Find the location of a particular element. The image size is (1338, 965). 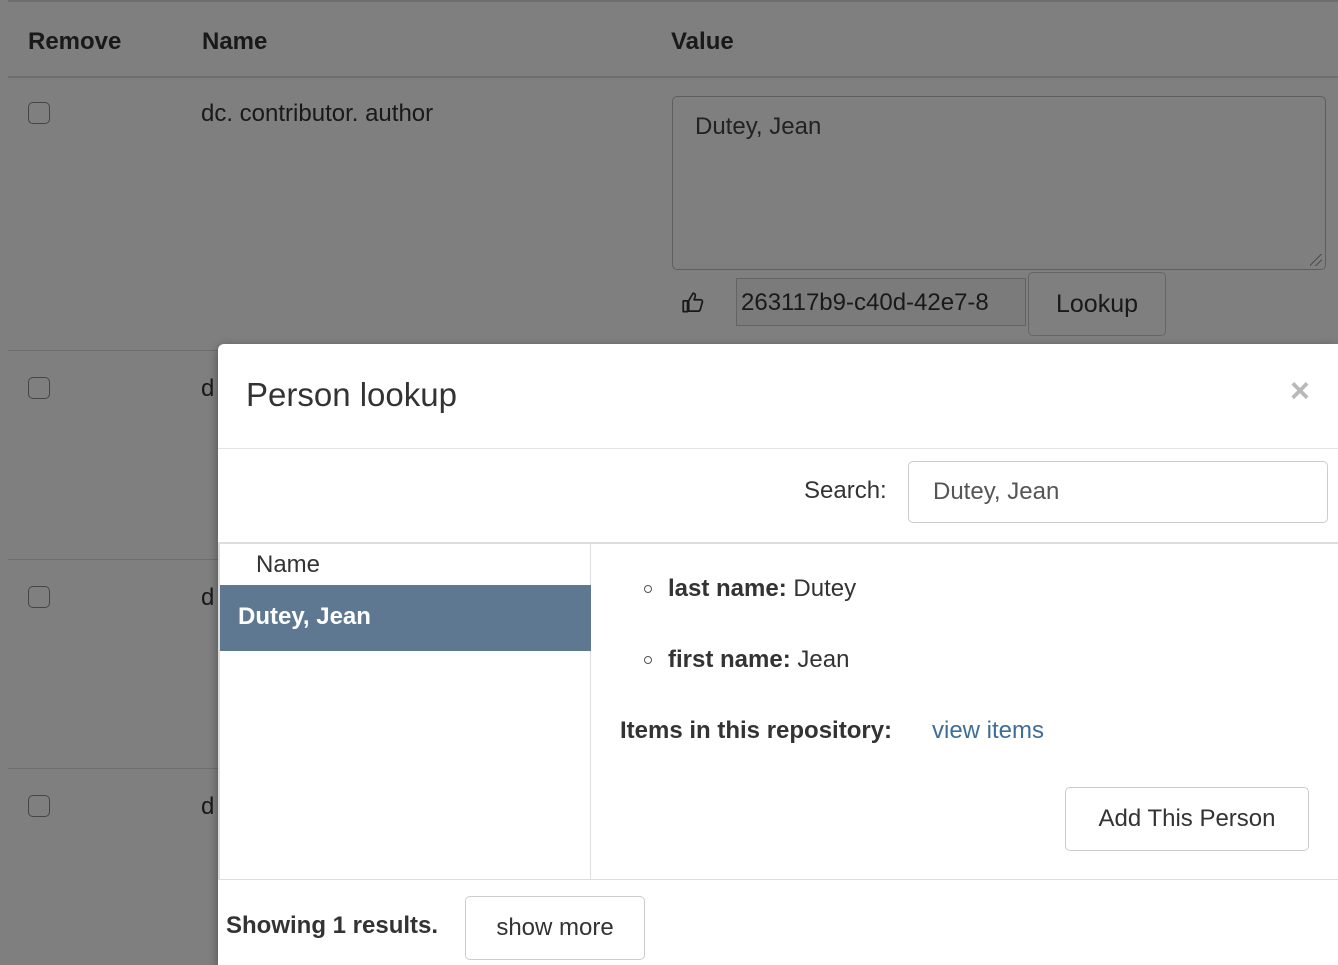

show-more-button: show more is located at coordinates (555, 928).